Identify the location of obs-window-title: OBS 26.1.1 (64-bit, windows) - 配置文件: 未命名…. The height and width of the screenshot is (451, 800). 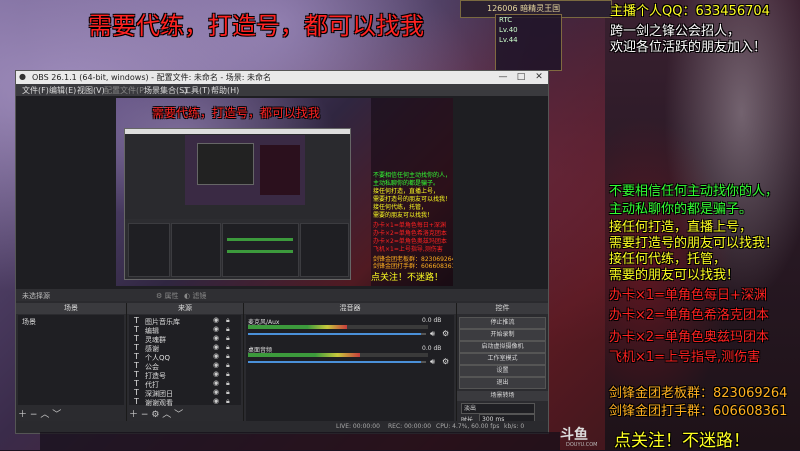
(152, 77).